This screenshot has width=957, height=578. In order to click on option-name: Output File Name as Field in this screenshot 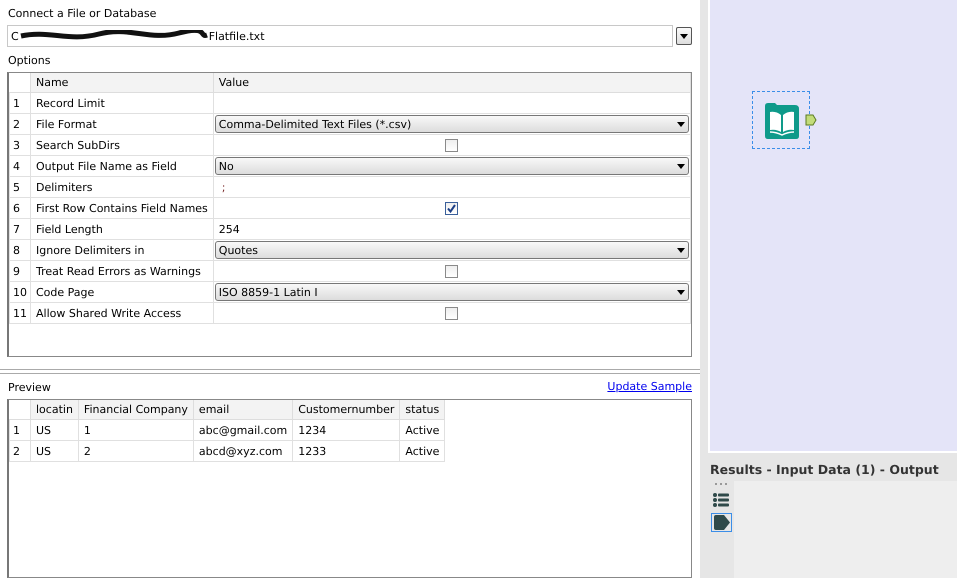, I will do `click(122, 166)`.